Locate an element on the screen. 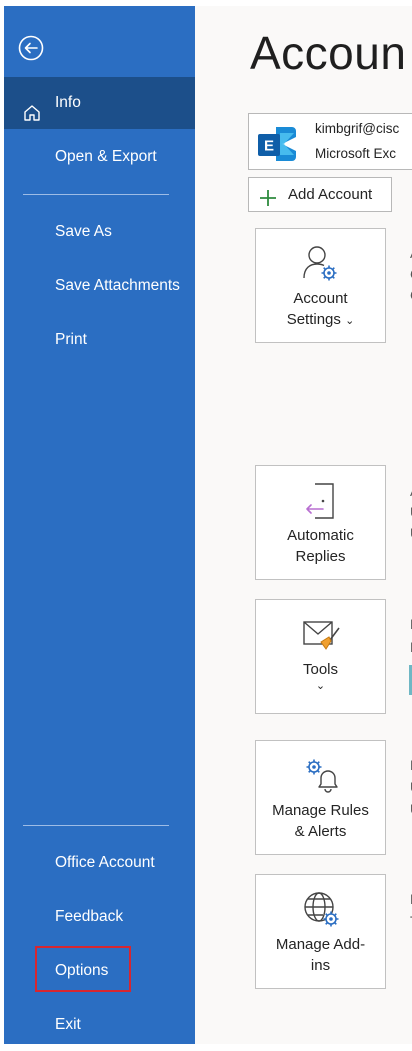 This screenshot has width=412, height=1051. add-account-label: Add Account is located at coordinates (330, 194).